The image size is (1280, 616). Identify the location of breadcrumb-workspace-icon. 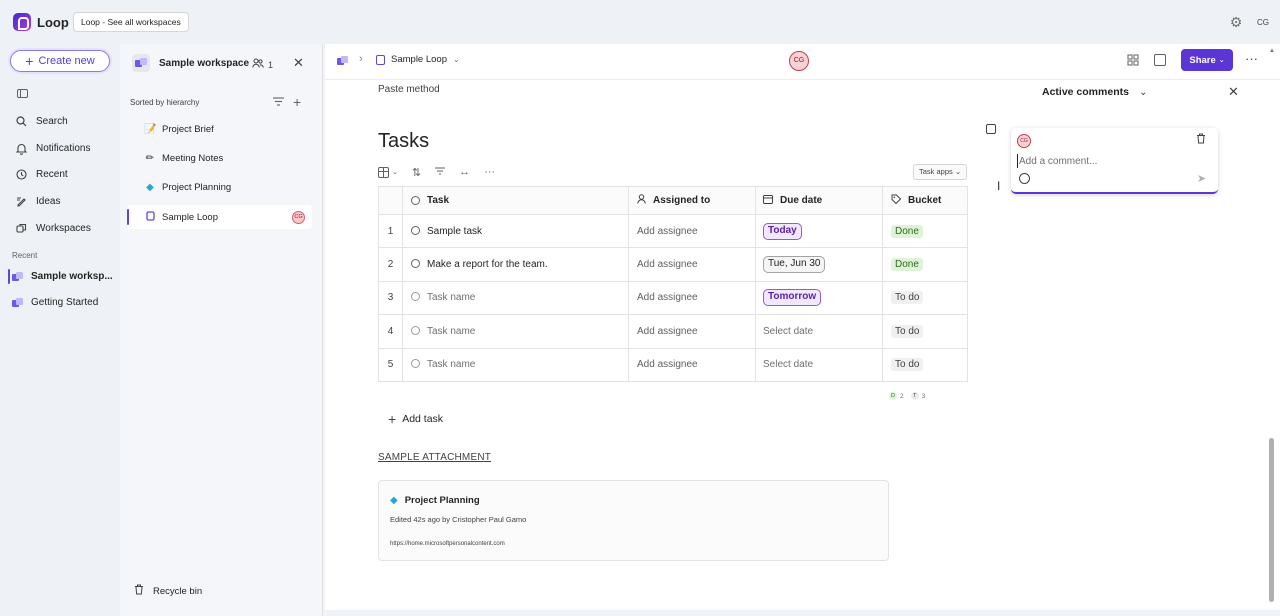
(343, 61).